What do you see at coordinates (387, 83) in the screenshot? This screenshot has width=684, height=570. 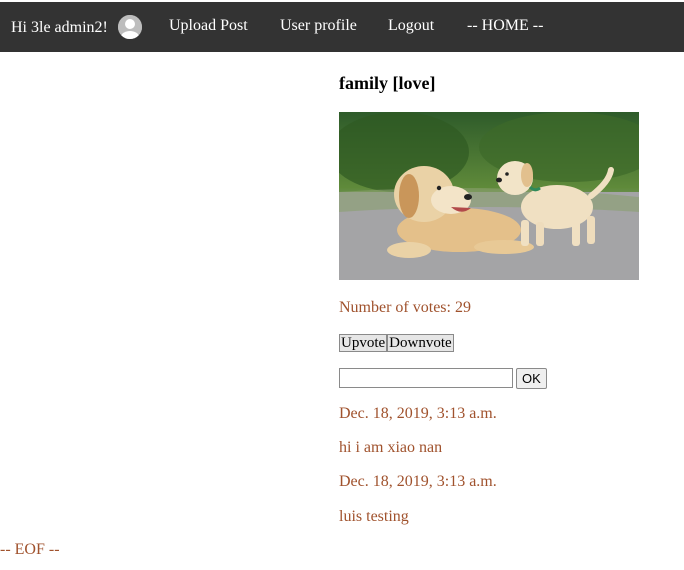 I see `post-title: family [love]` at bounding box center [387, 83].